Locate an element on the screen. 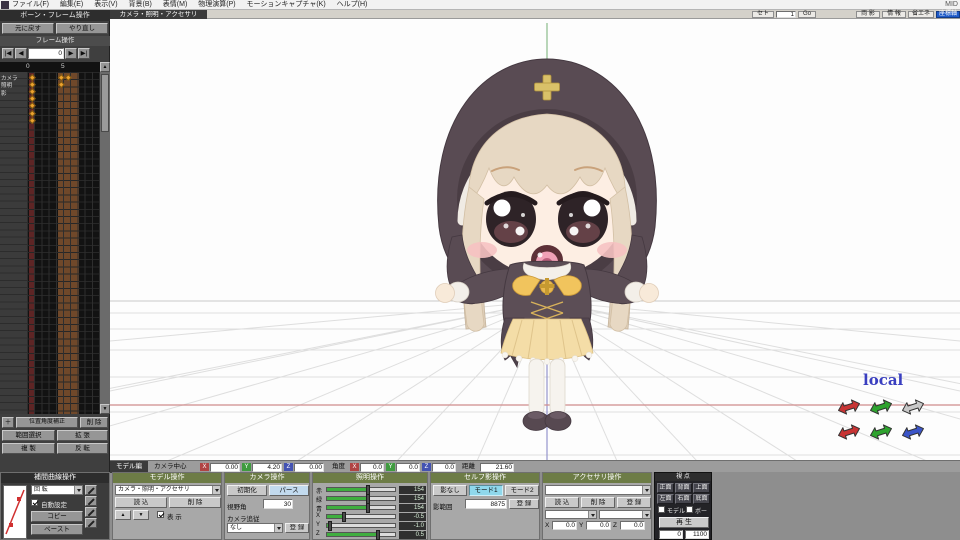 The height and width of the screenshot is (540, 960). redo-button: やり直し is located at coordinates (82, 28).